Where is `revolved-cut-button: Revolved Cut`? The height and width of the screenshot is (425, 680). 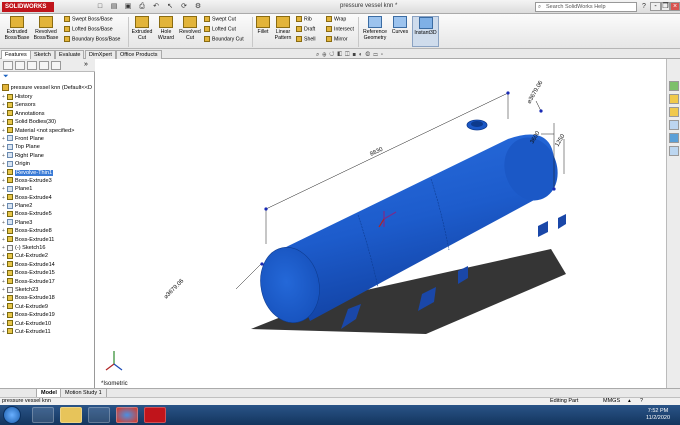
revolved-cut-button: Revolved Cut is located at coordinates (190, 28).